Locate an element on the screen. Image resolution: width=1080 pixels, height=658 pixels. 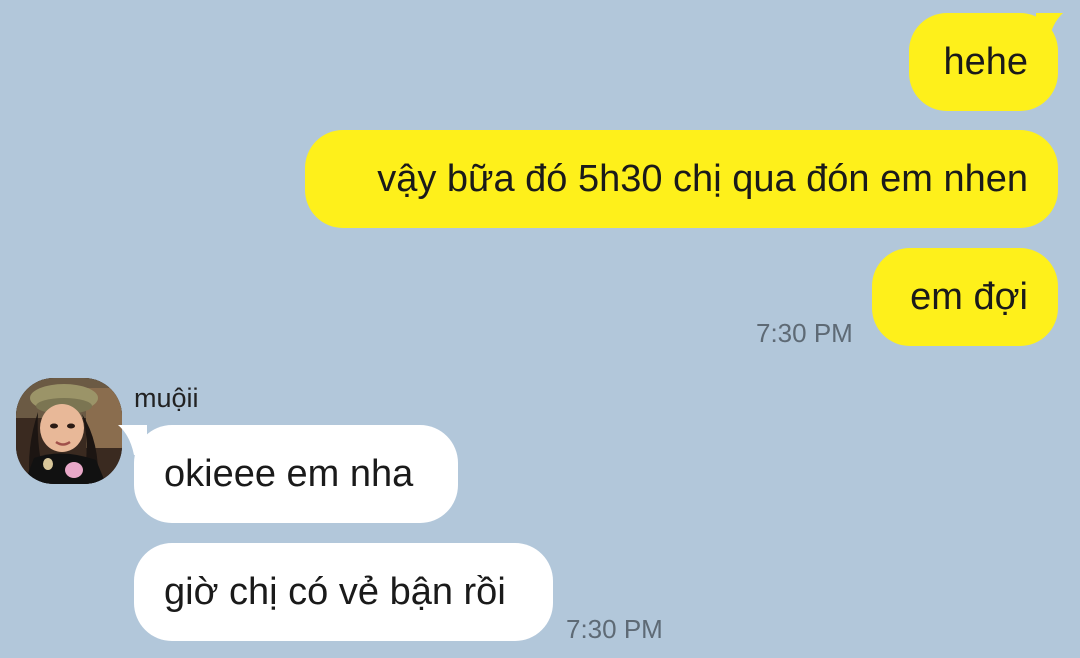
incoming-message: giờ chị có vẻ bận rồi is located at coordinates (343, 592).